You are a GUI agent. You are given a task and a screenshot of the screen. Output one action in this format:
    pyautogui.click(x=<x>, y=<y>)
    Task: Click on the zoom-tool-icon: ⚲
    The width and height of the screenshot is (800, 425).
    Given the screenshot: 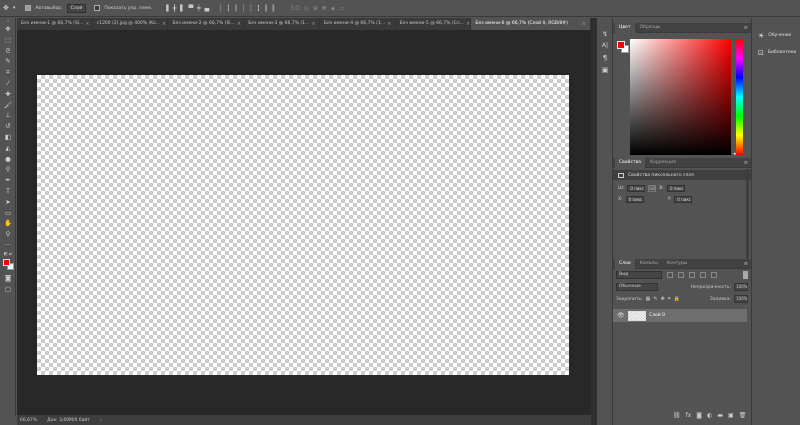 What is the action you would take?
    pyautogui.click(x=8, y=234)
    